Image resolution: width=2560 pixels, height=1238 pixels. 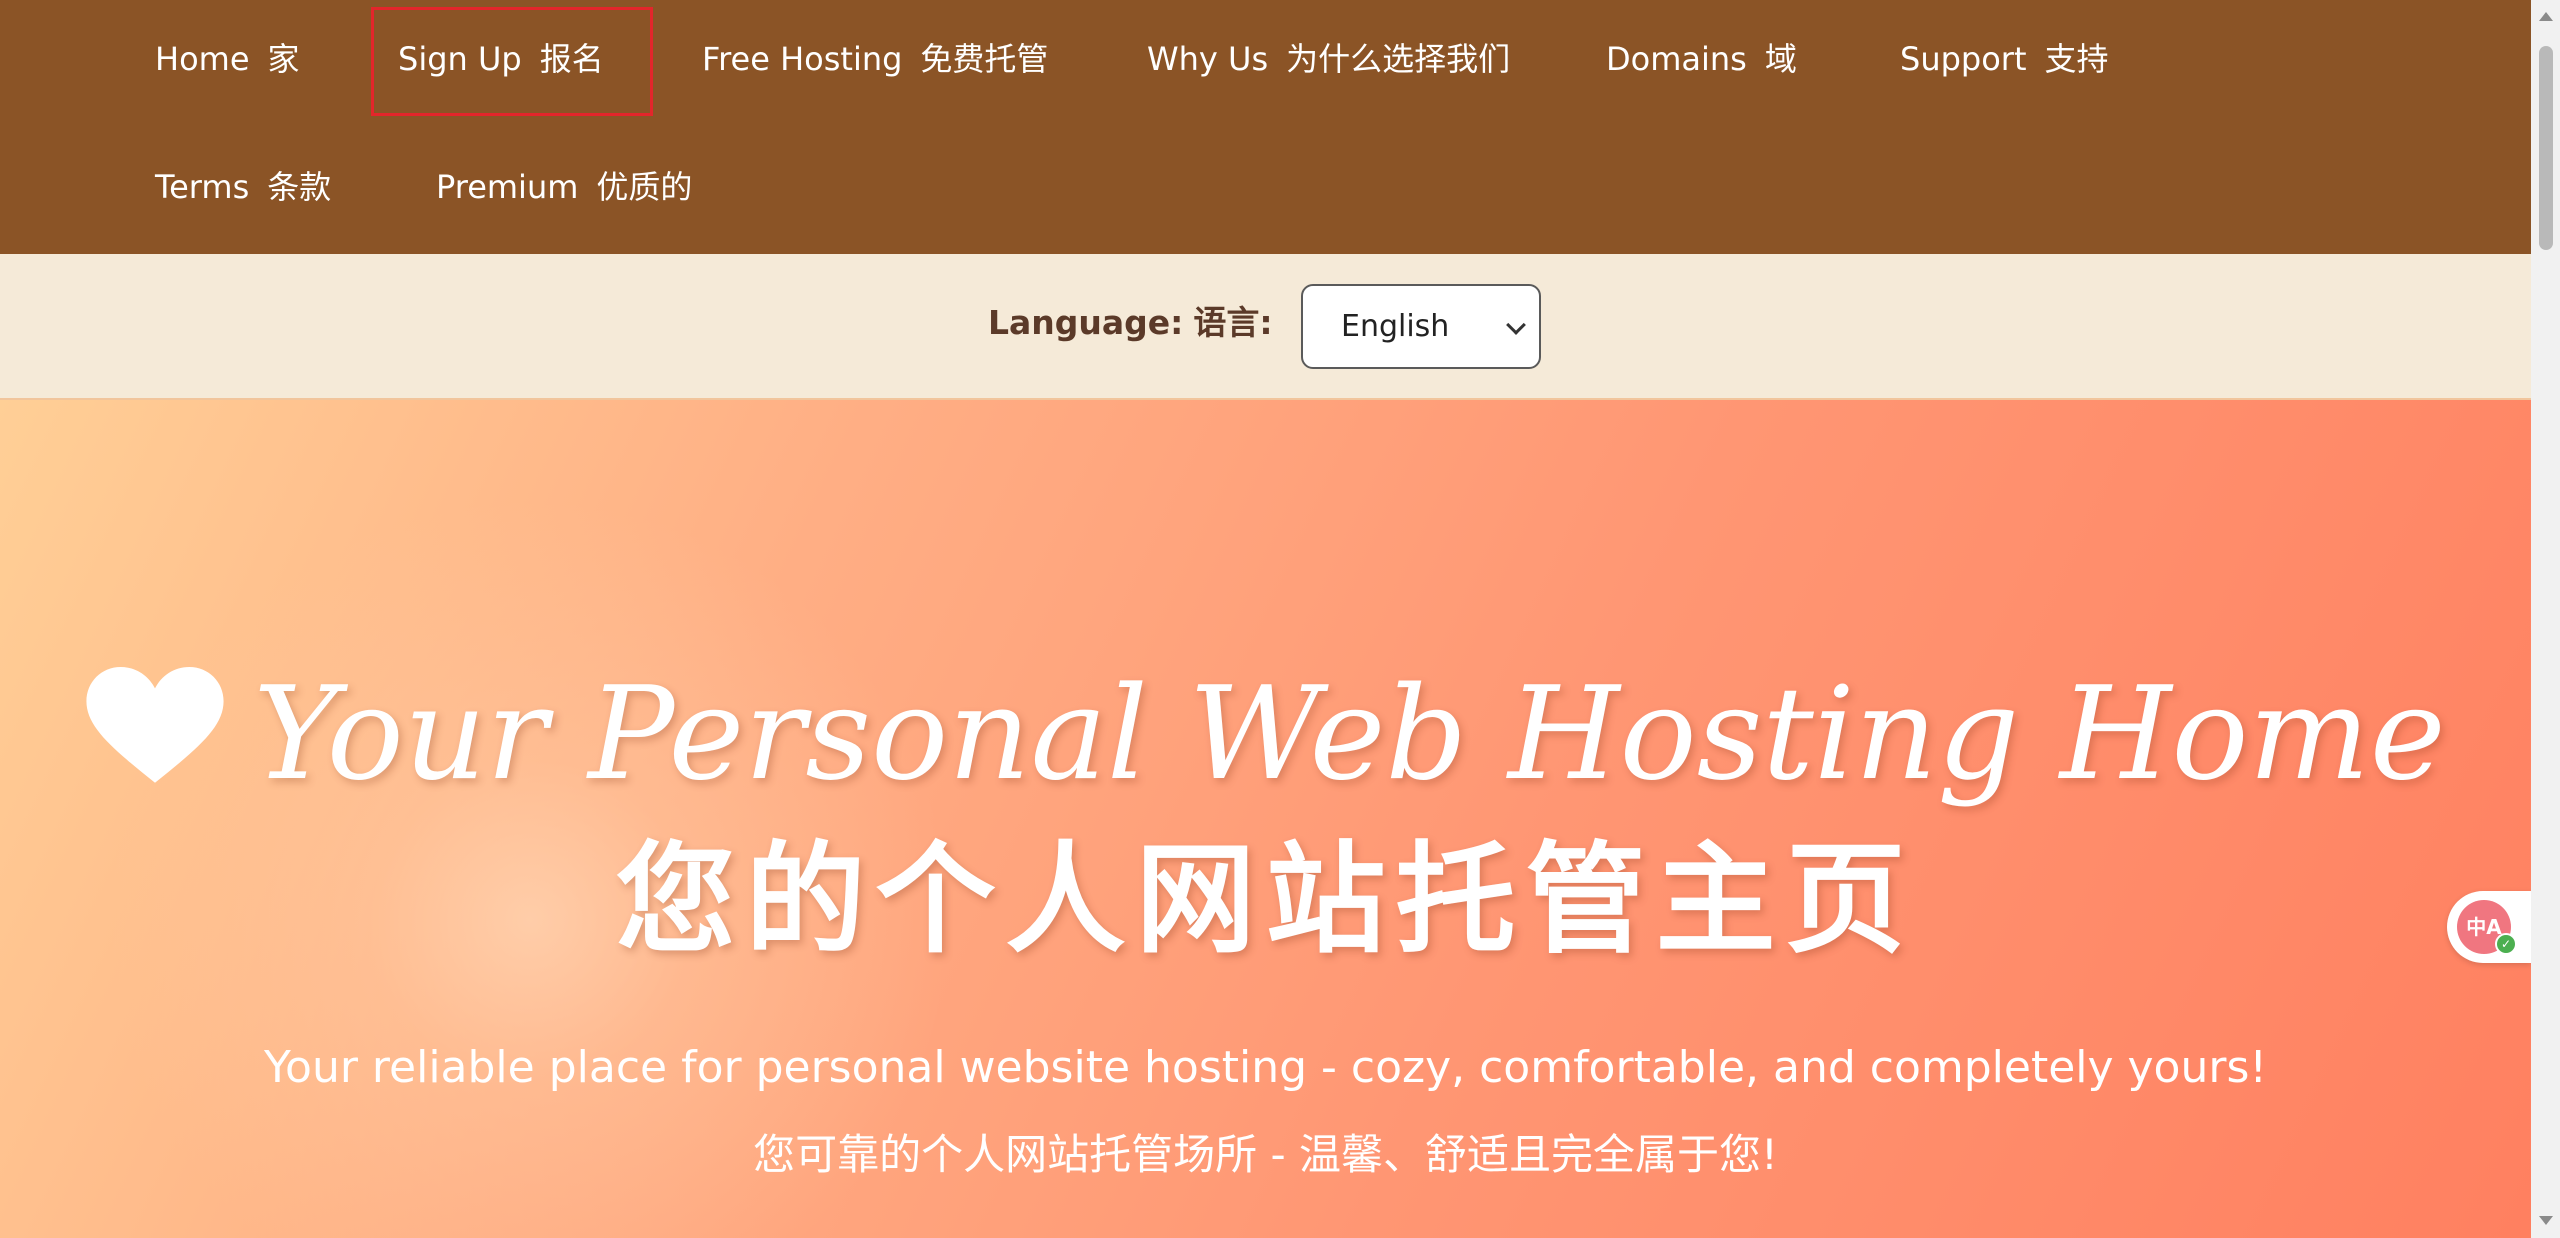 I want to click on nav-terms: Terms 条款, so click(x=243, y=187).